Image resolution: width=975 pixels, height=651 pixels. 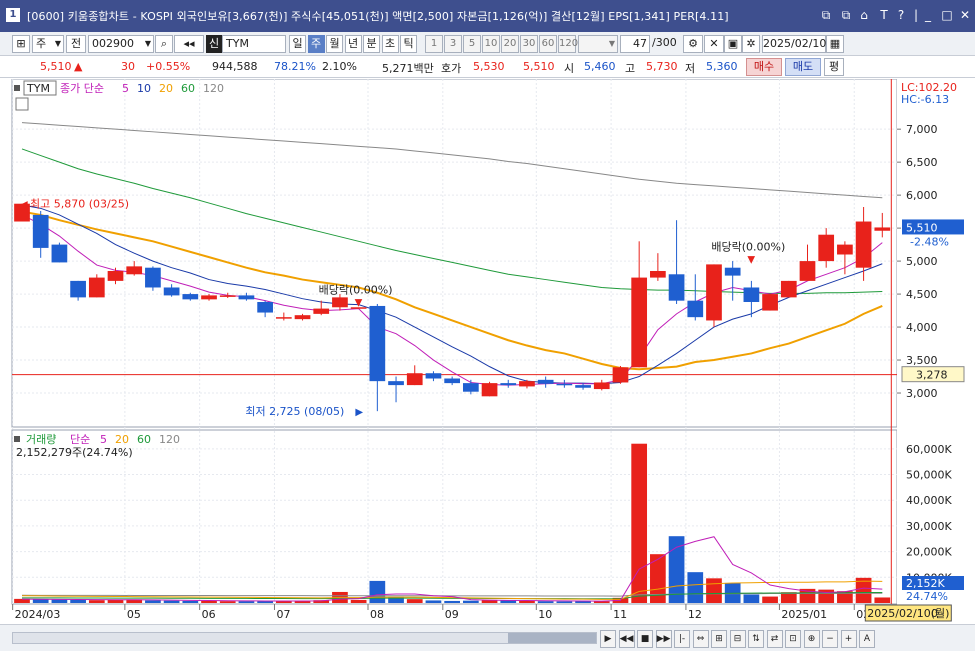 I want to click on hoga-label: 호가, so click(x=451, y=68).